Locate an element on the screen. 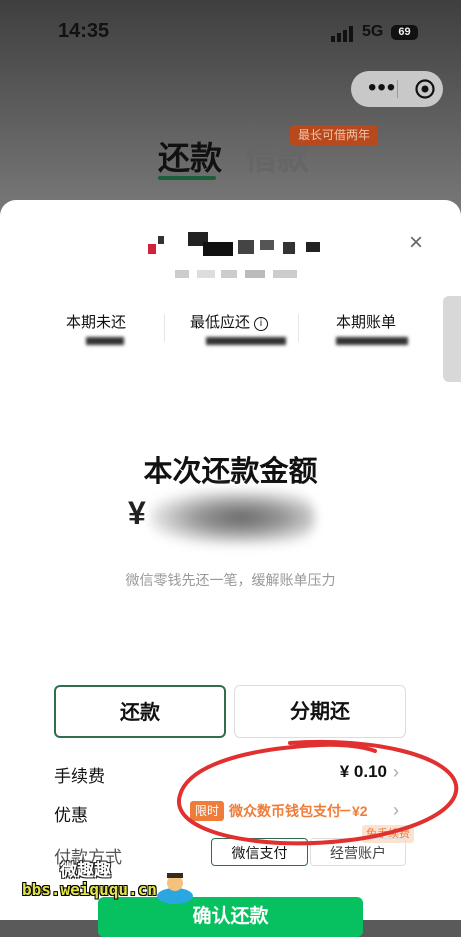 Image resolution: width=461 pixels, height=937 pixels. fee-label: 手续费 is located at coordinates (79, 776).